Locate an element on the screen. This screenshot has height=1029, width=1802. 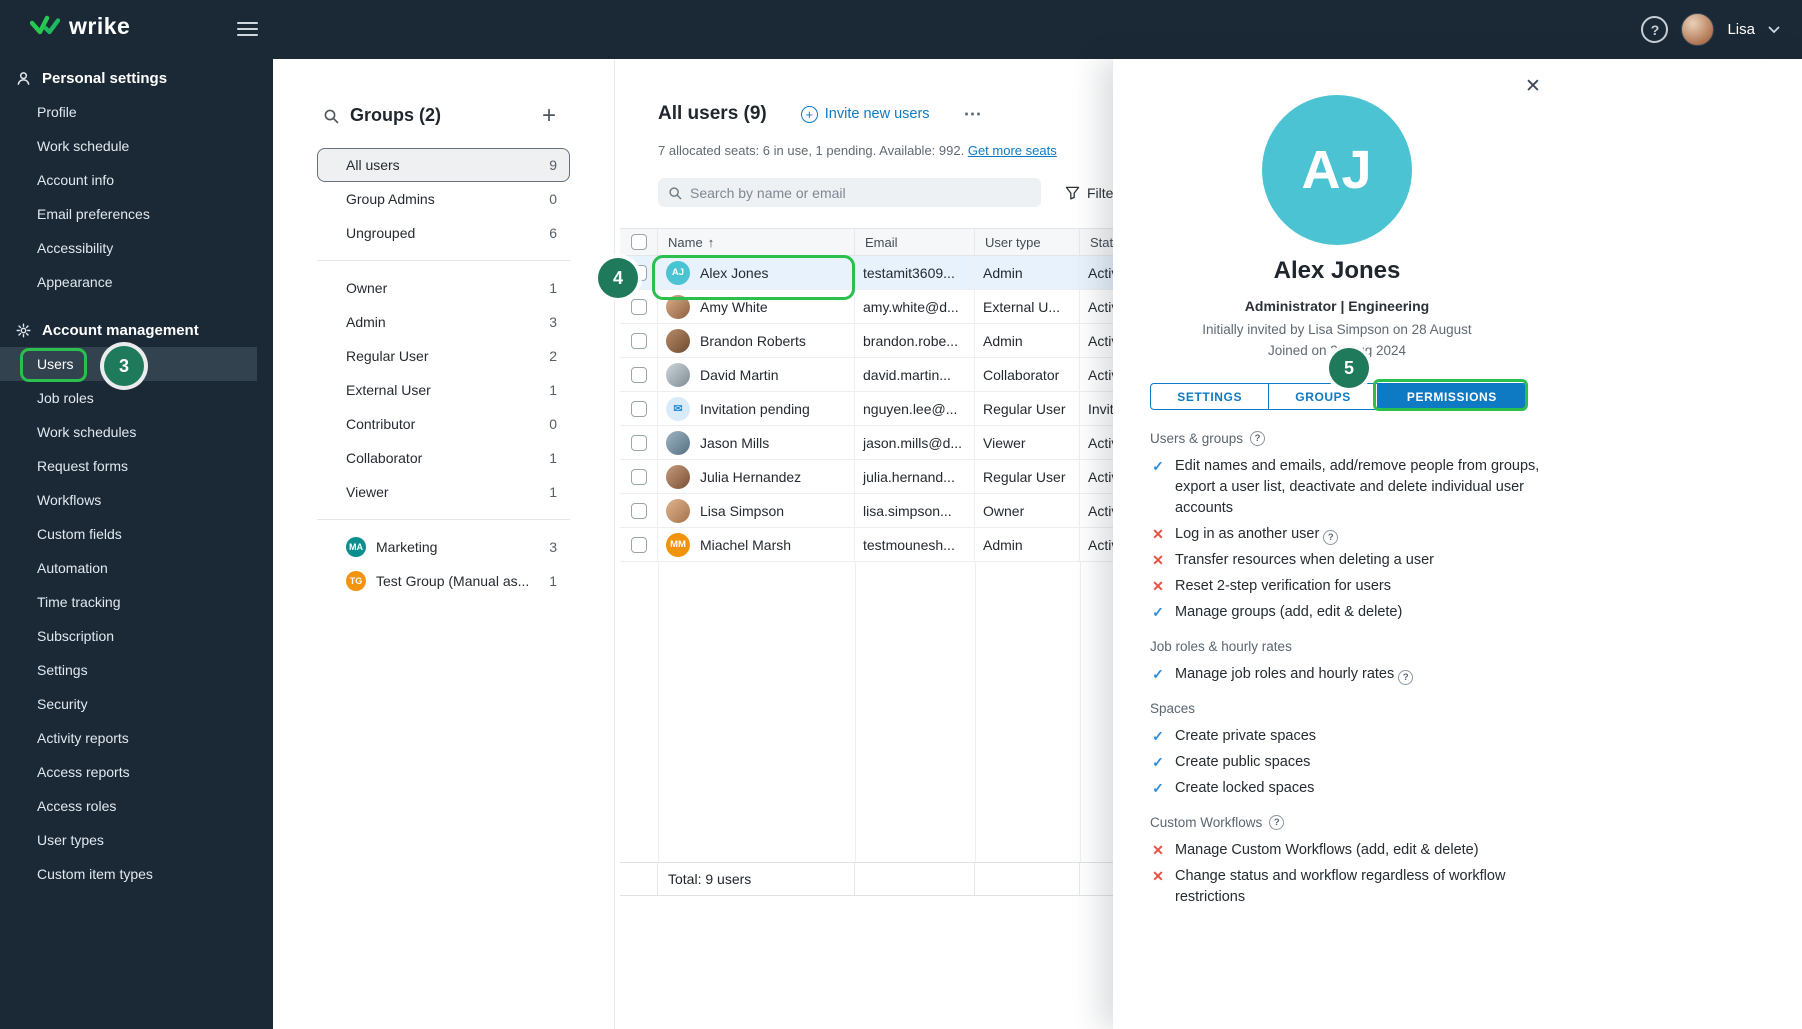
group-label: Regular User is located at coordinates (387, 356).